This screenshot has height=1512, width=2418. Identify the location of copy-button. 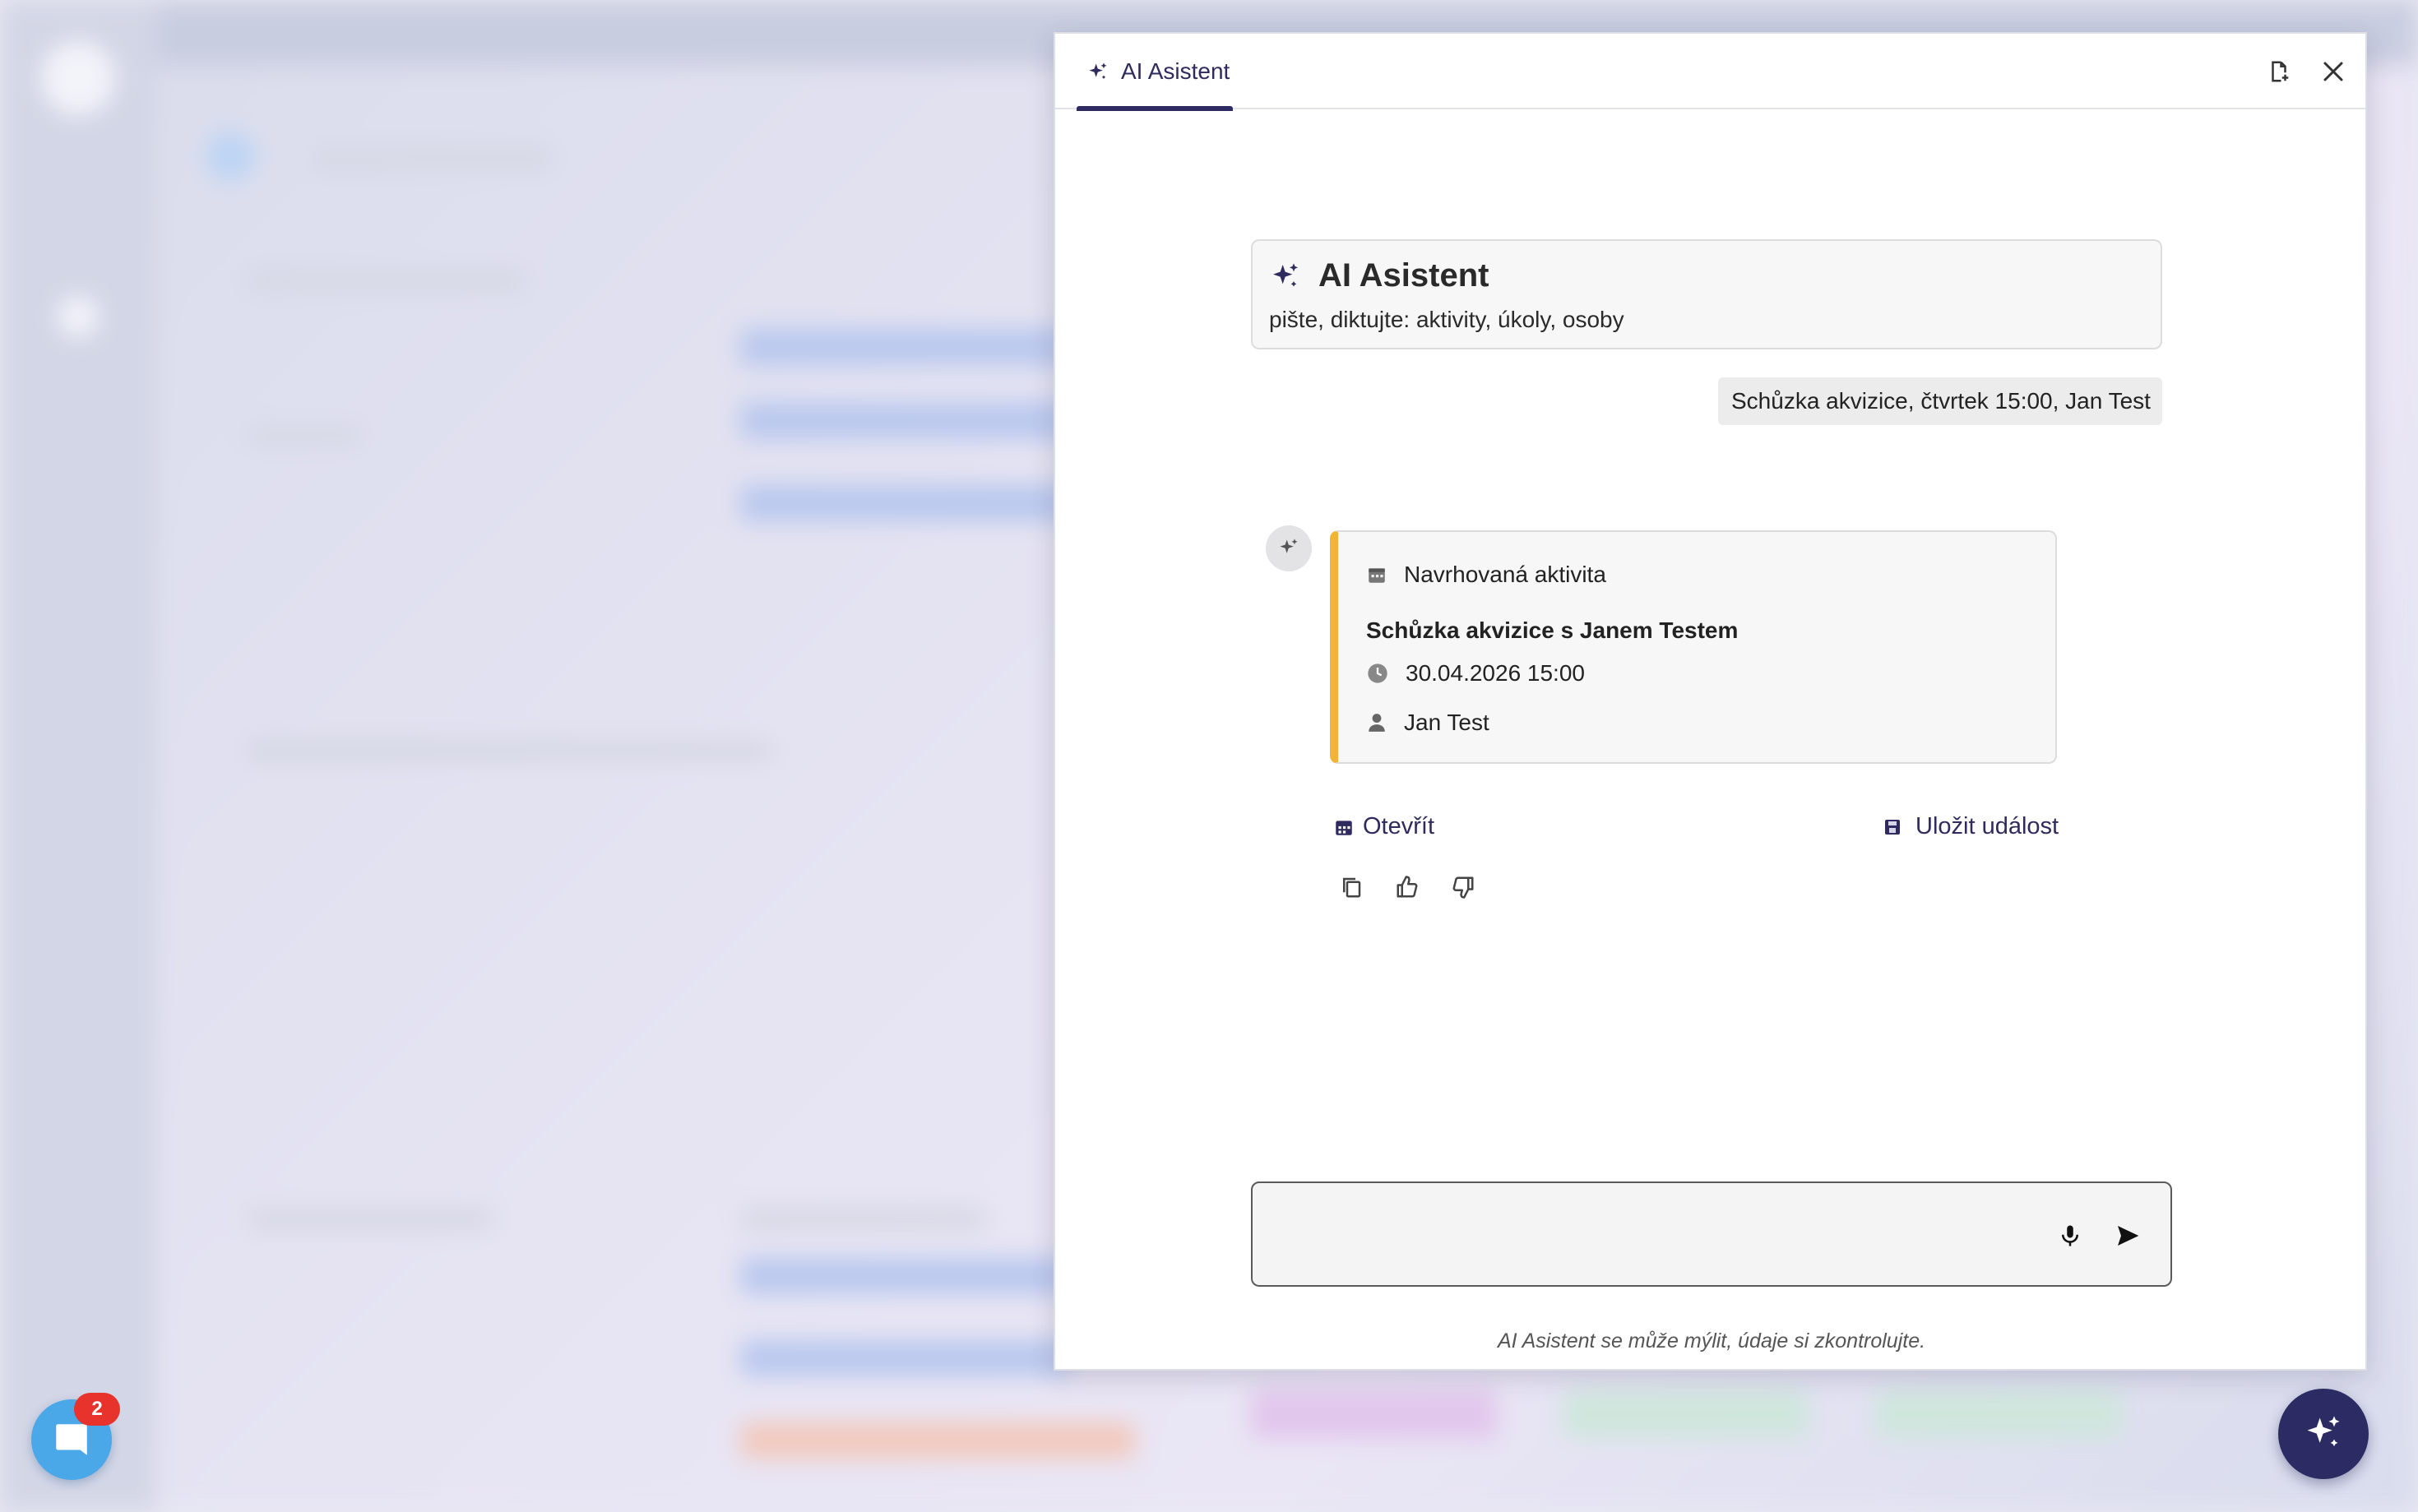
(1351, 887).